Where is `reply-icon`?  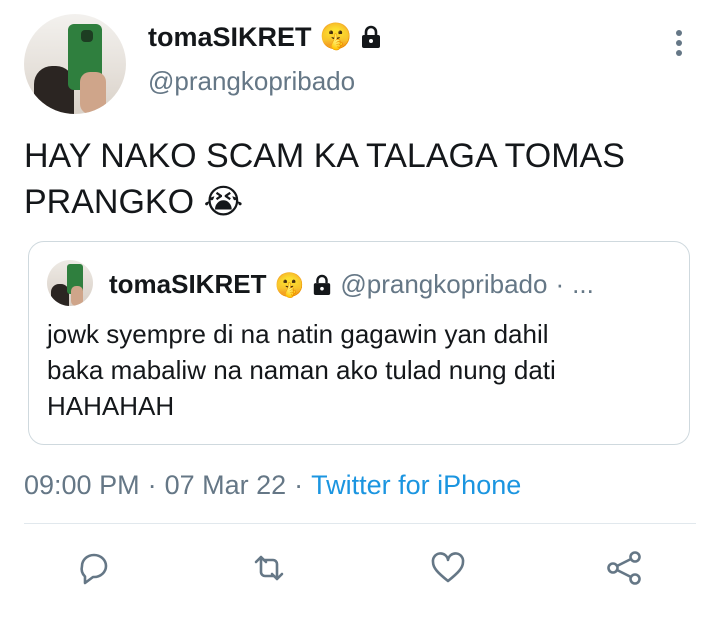 reply-icon is located at coordinates (94, 569).